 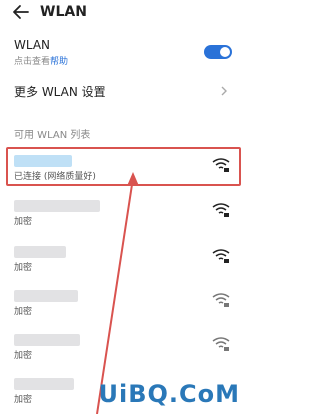 I want to click on more-wlan-settings-row: 更多 WLAN 设置, so click(x=125, y=91).